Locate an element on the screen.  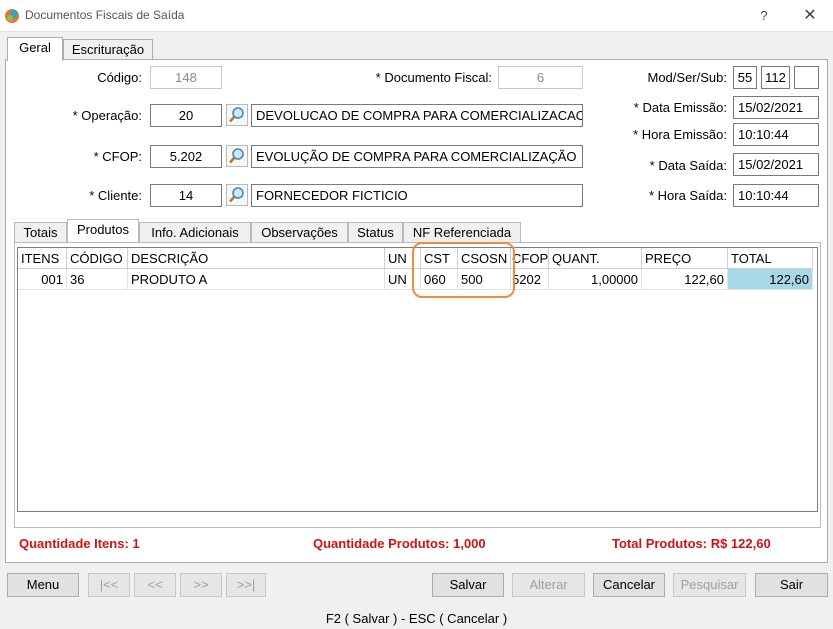
tab-escrituracao: Escrituração is located at coordinates (108, 49).